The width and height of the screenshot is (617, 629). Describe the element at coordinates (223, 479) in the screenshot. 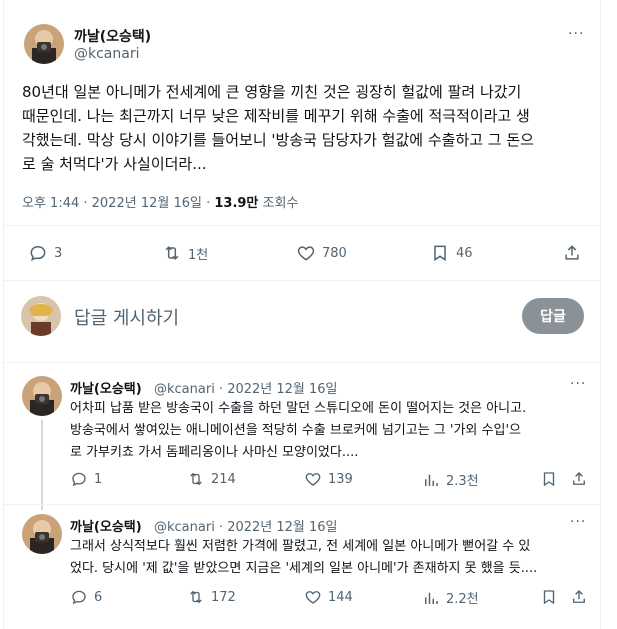

I see `retweet-count: 214` at that location.